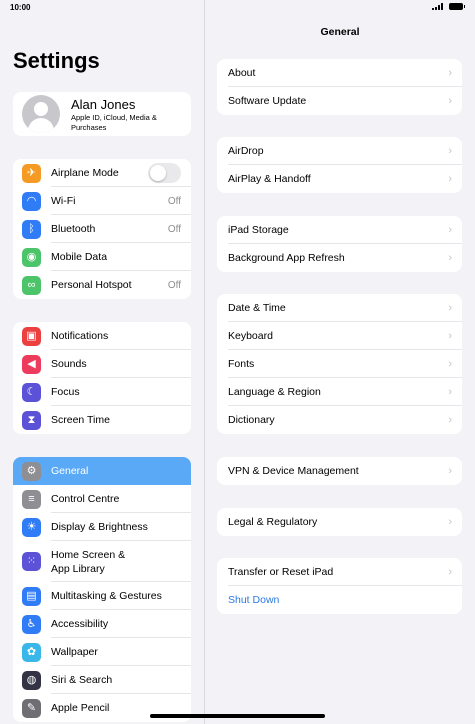 The height and width of the screenshot is (724, 475). Describe the element at coordinates (114, 122) in the screenshot. I see `profile-subtitle: Apple ID, iCloud, Media & Purchases` at that location.